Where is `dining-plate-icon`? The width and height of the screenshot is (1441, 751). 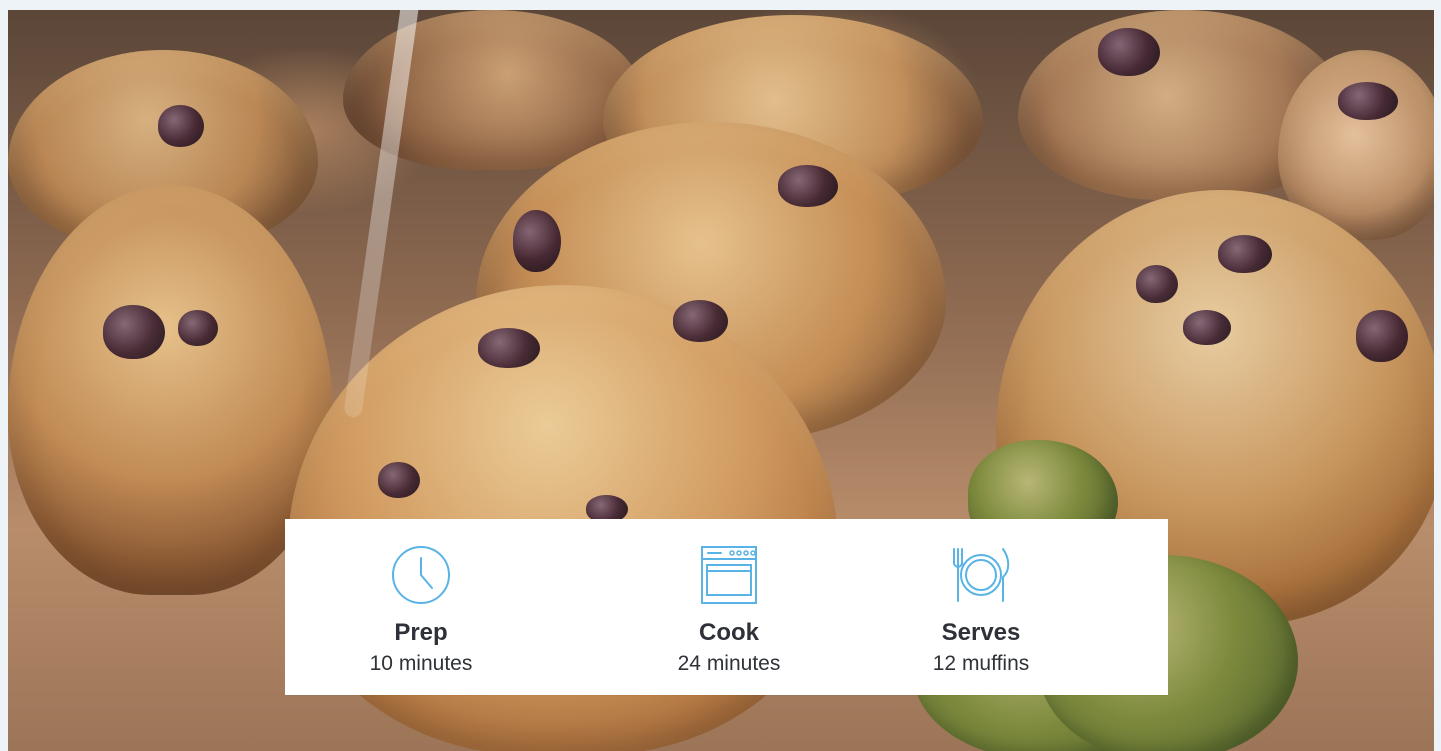
dining-plate-icon is located at coordinates (981, 575).